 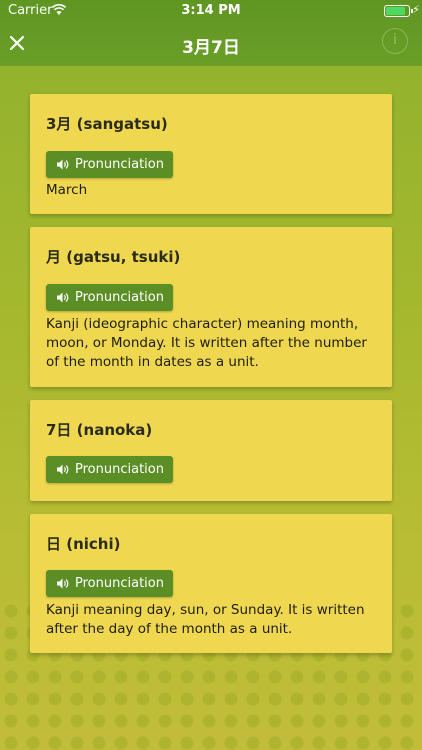 I want to click on info-icon: i, so click(x=395, y=41).